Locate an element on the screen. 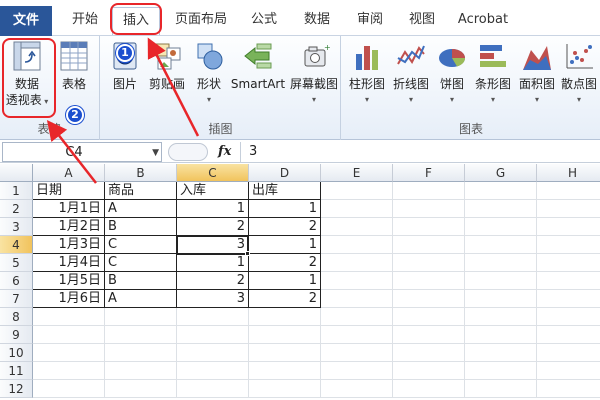 This screenshot has width=600, height=400. cell-g10 is located at coordinates (501, 353).